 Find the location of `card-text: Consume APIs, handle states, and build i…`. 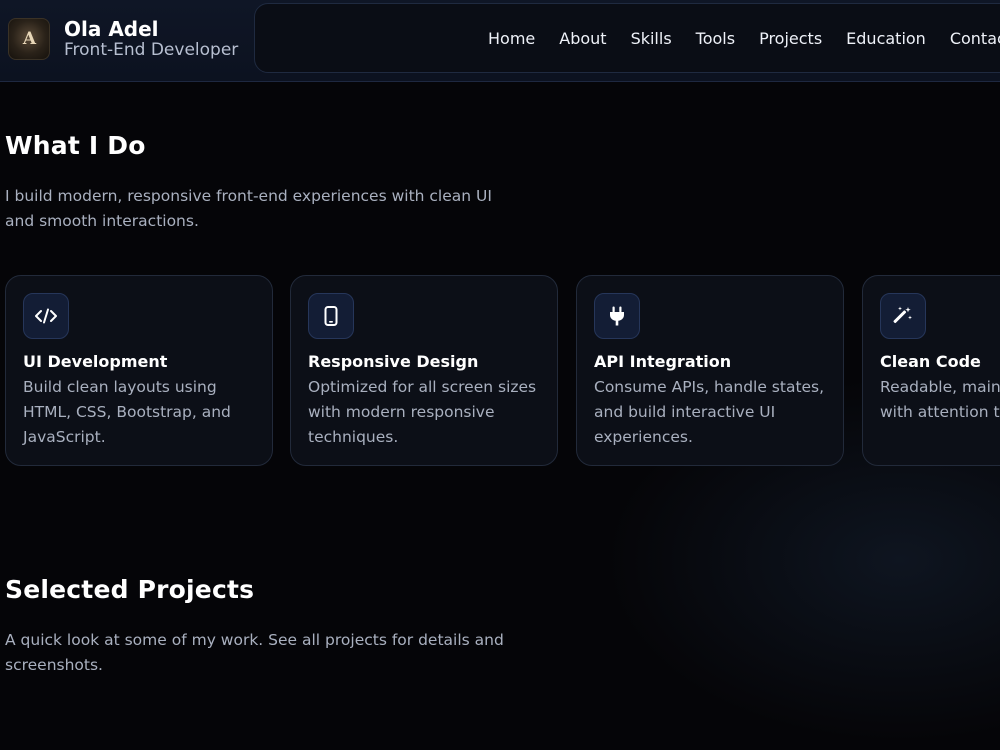

card-text: Consume APIs, handle states, and build i… is located at coordinates (709, 412).